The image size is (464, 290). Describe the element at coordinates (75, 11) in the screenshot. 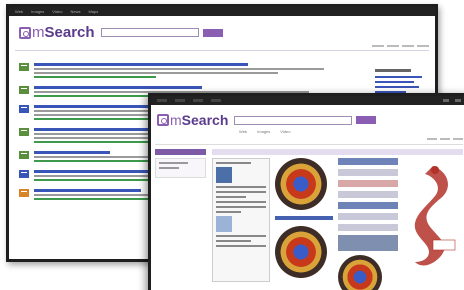

I see `top-menu-item: News` at that location.